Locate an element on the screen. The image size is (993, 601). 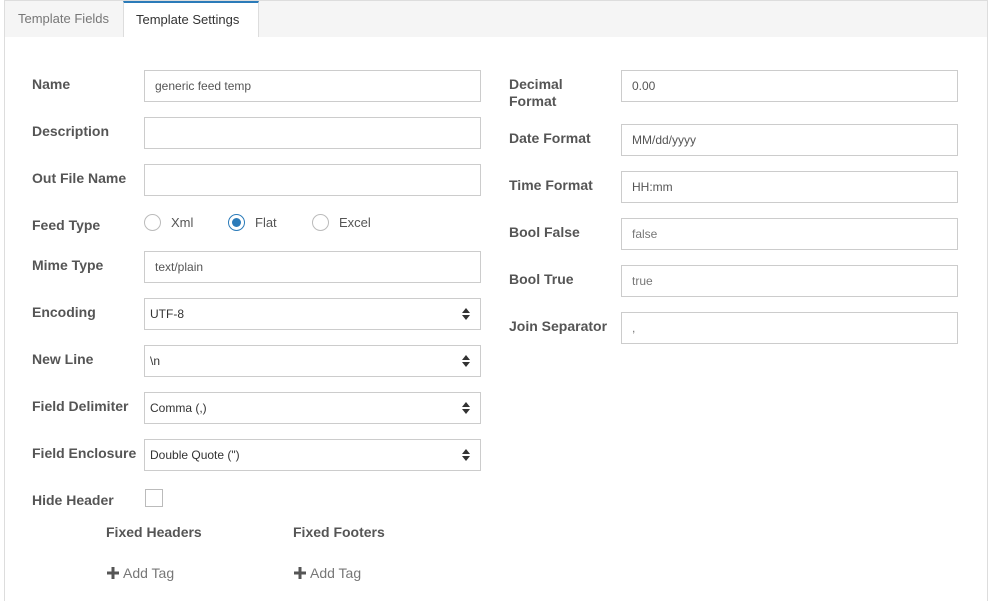
time-format-label: Time Format is located at coordinates (551, 185).